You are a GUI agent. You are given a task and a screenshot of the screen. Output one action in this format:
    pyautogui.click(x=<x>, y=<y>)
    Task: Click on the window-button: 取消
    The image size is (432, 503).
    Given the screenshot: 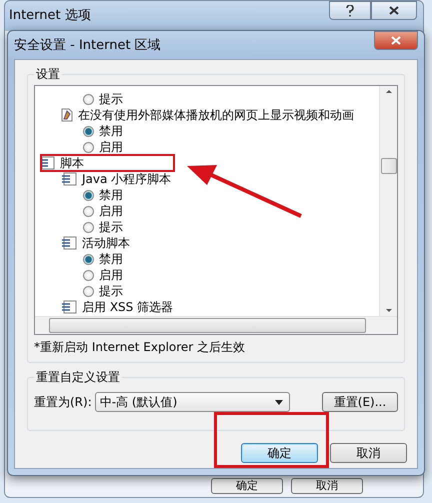 What is the action you would take?
    pyautogui.click(x=327, y=486)
    